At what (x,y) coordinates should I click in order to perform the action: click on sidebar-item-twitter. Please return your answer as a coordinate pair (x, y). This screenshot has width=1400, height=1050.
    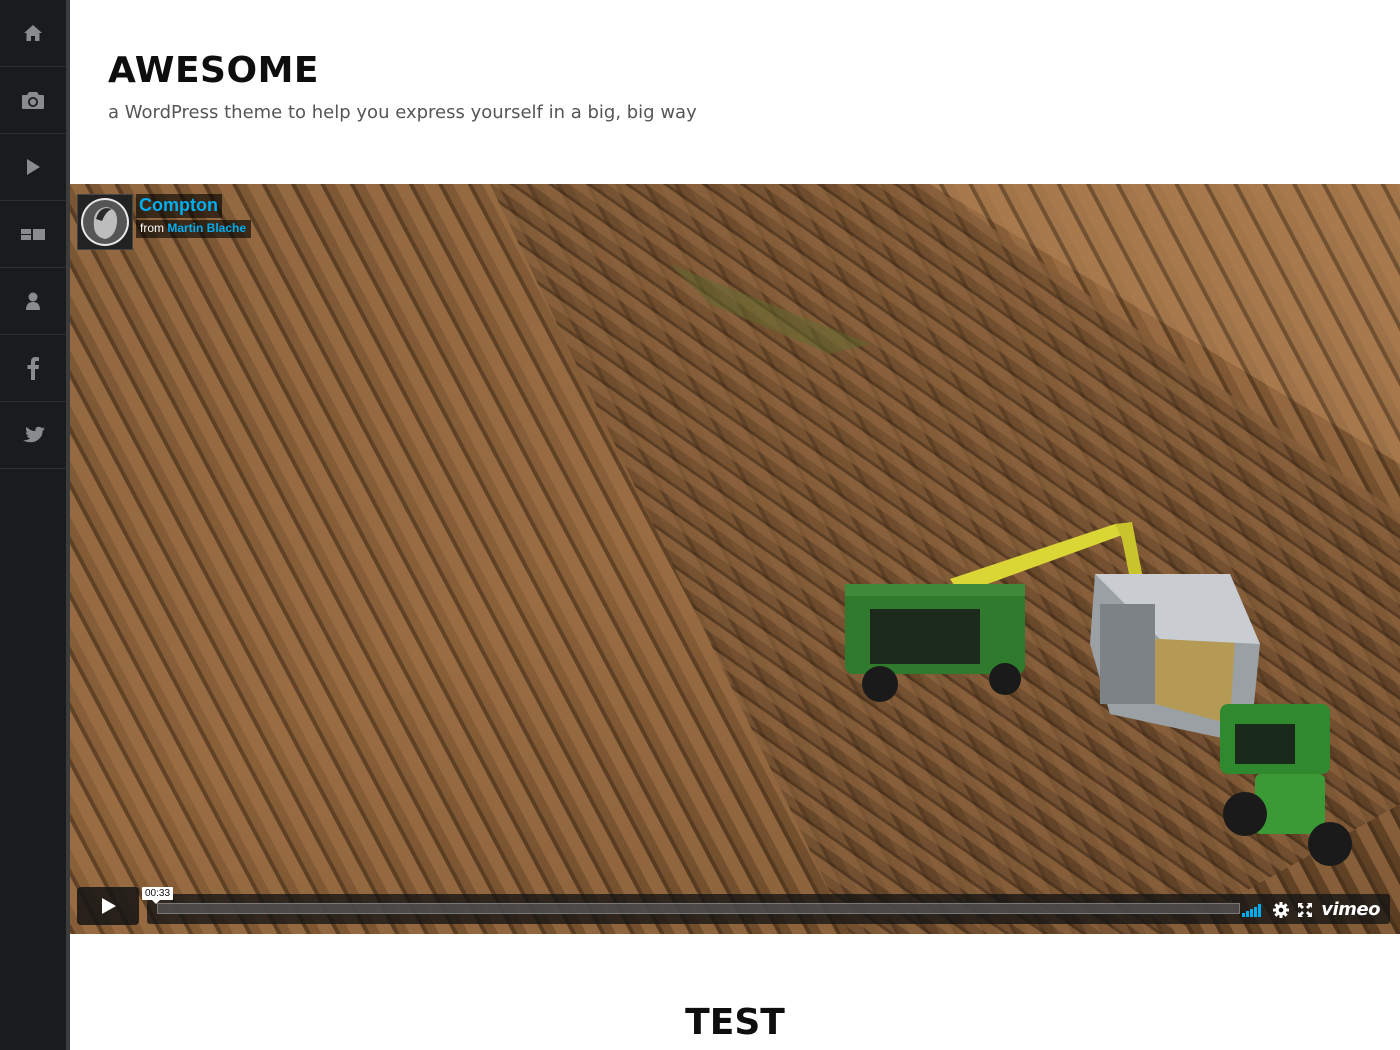
    Looking at the image, I should click on (33, 435).